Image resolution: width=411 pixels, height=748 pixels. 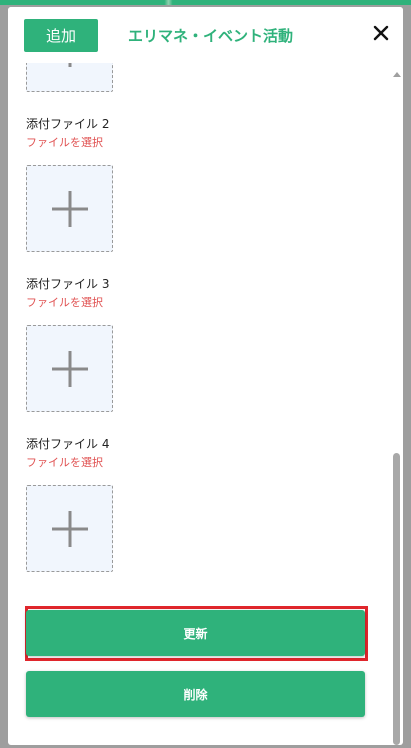 I want to click on attachment-3-select-link: ファイルを選択, so click(x=64, y=302).